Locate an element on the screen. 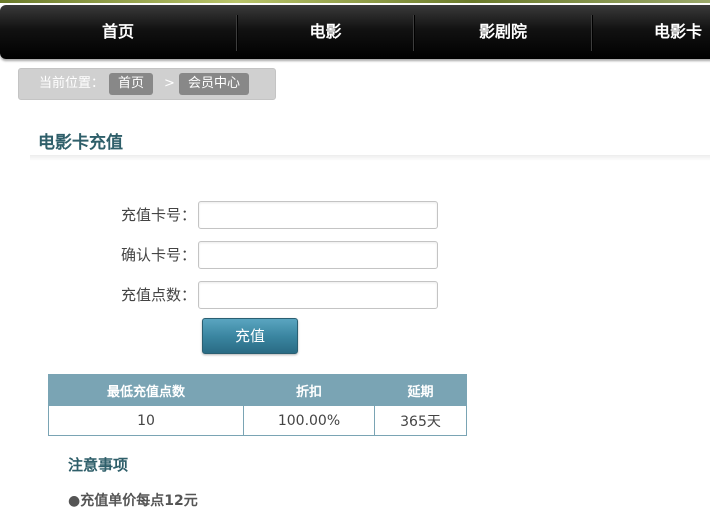 The height and width of the screenshot is (510, 710). table-cell-min-points: 10 is located at coordinates (146, 420).